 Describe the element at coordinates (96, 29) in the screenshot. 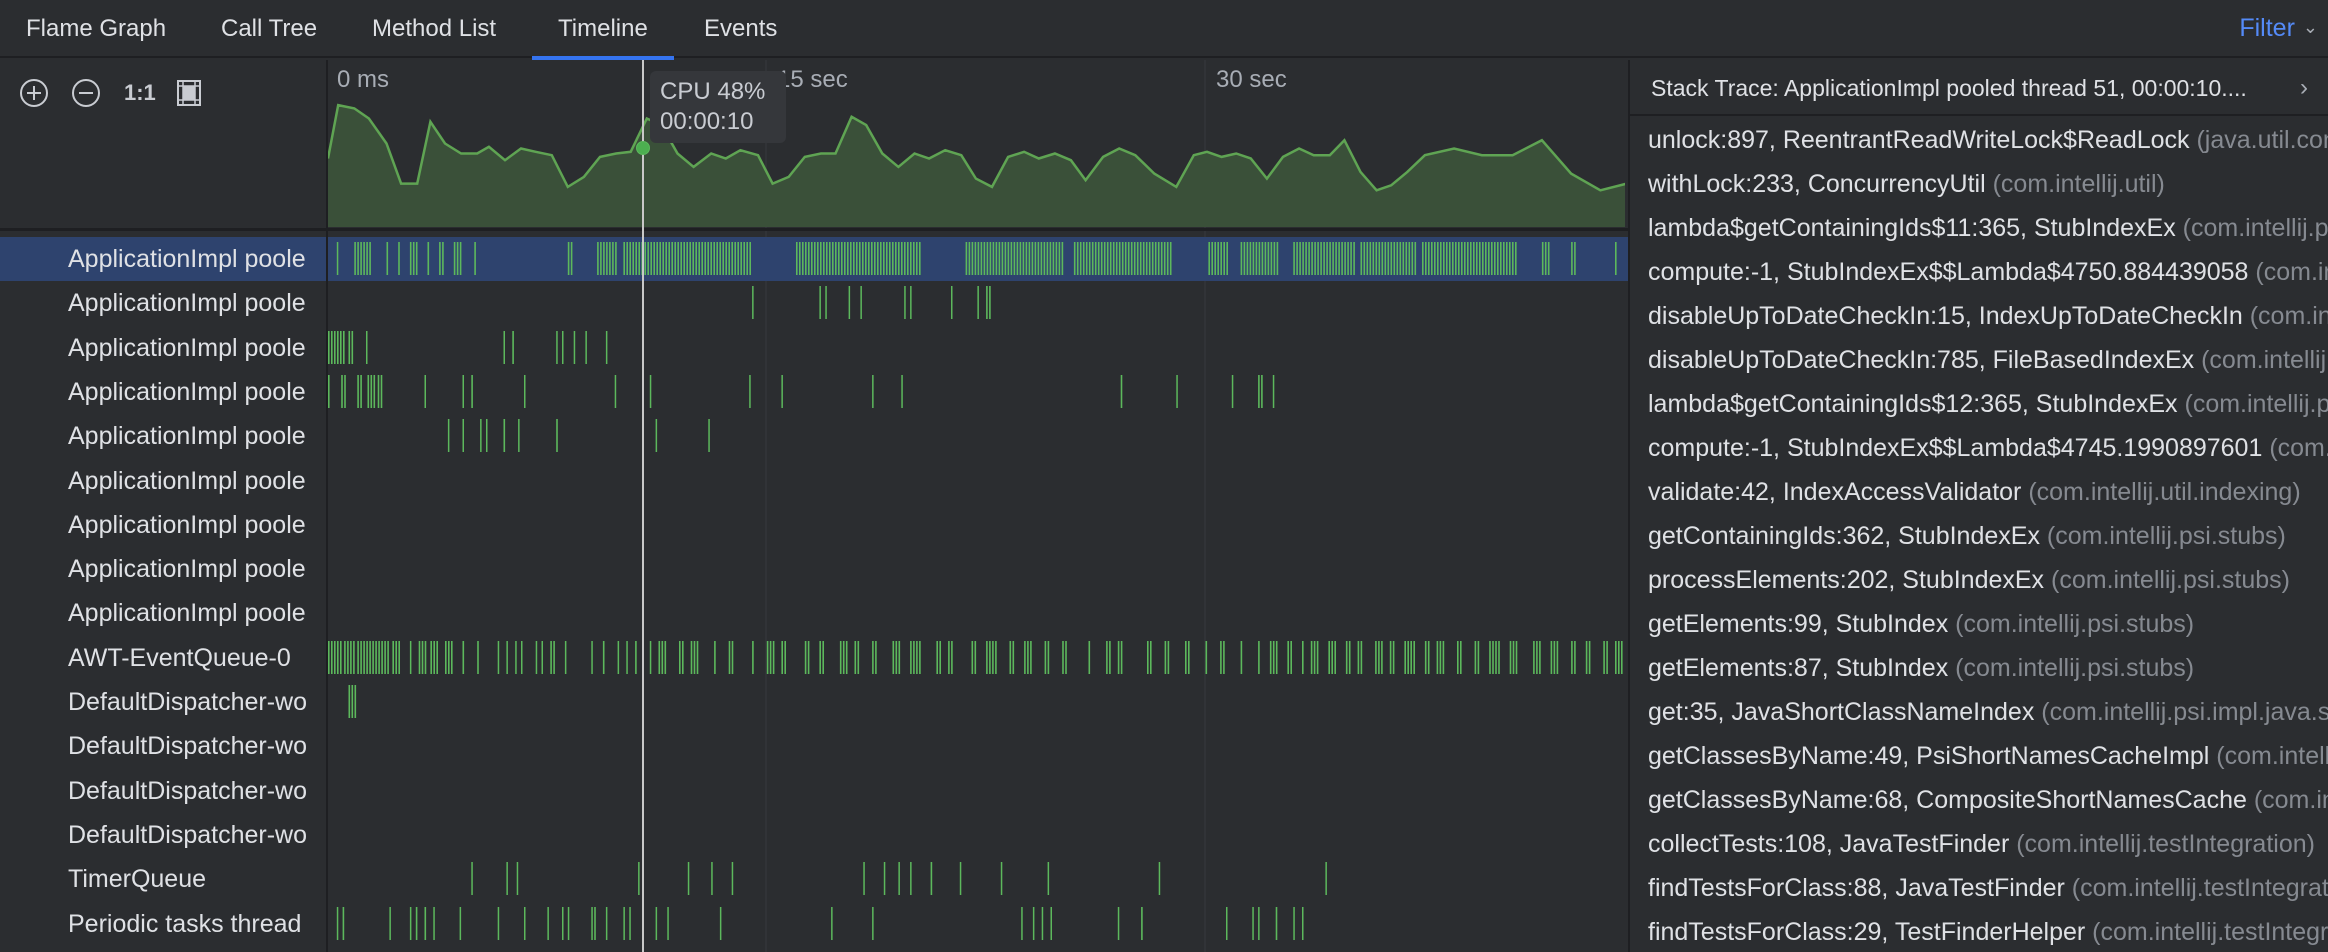

I see `tab-flame-graph: Flame Graph` at that location.